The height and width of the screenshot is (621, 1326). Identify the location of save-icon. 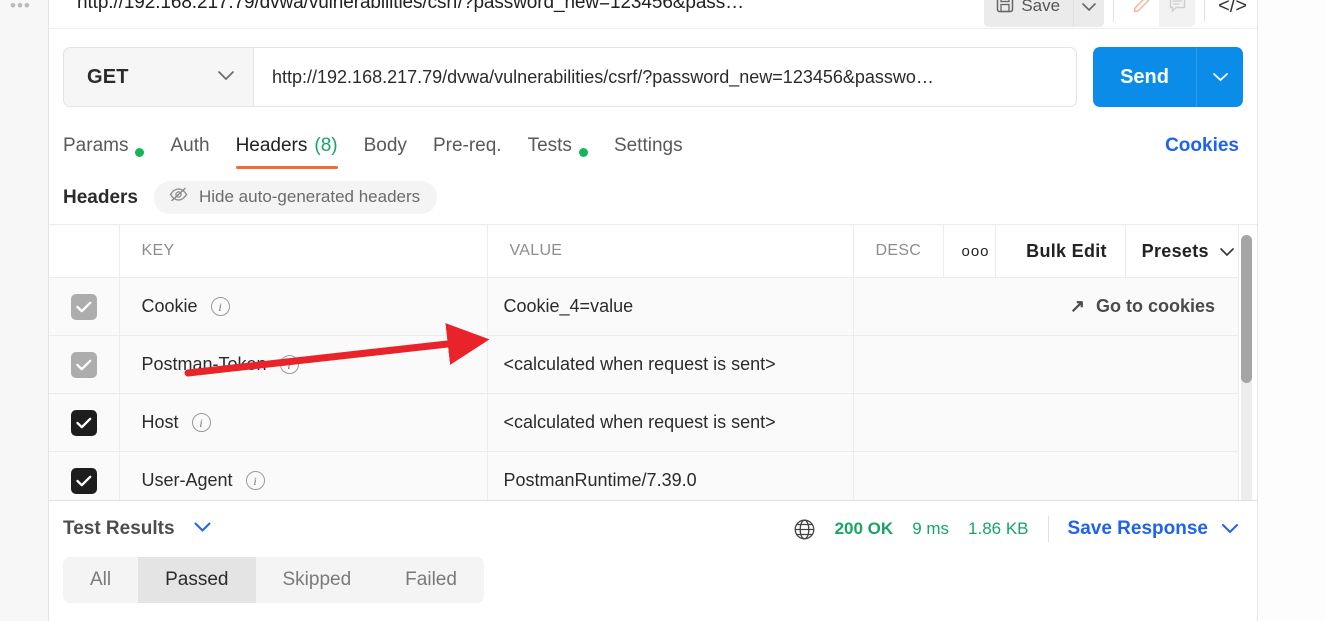
(1005, 9).